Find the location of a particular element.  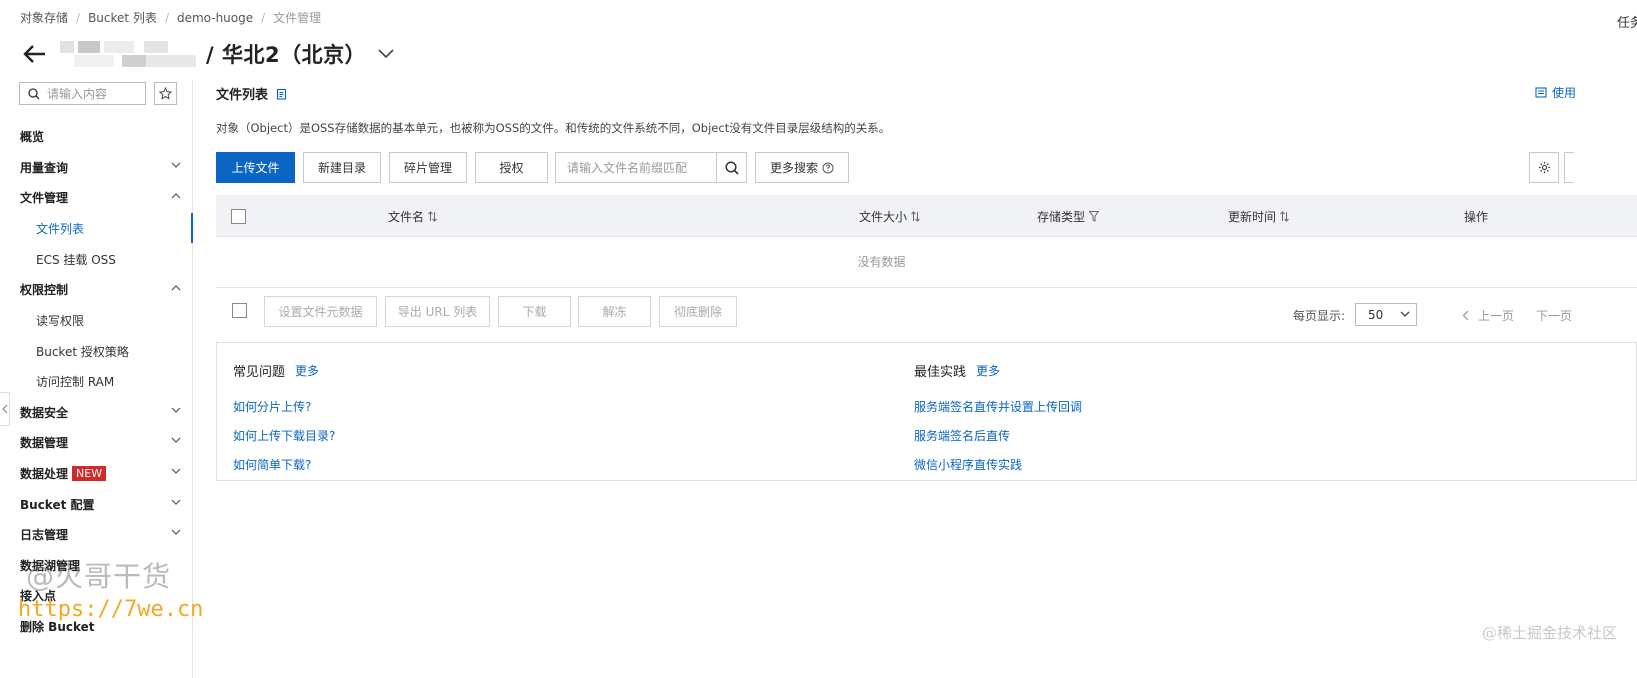

next-page-button: 下一页 is located at coordinates (1554, 315).